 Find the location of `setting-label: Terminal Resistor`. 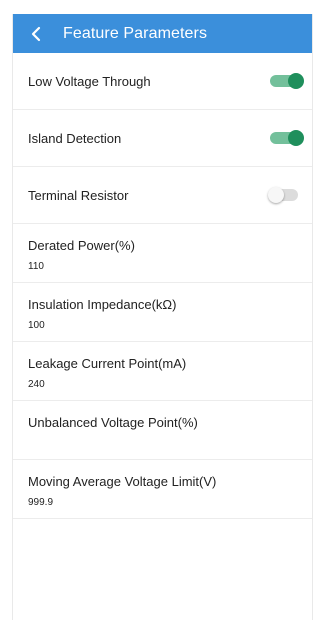

setting-label: Terminal Resistor is located at coordinates (78, 195).